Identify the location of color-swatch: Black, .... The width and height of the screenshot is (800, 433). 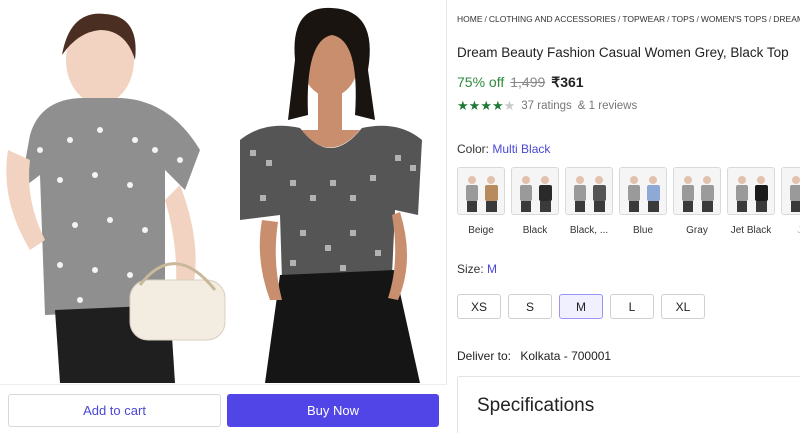
(589, 201).